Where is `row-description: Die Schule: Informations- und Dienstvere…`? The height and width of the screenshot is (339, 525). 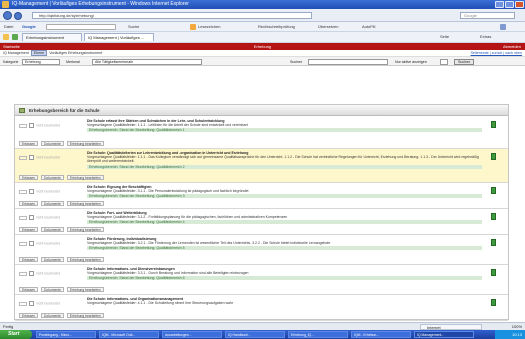
row-description: Die Schule: Informations- und Dienstvere… is located at coordinates (284, 274).